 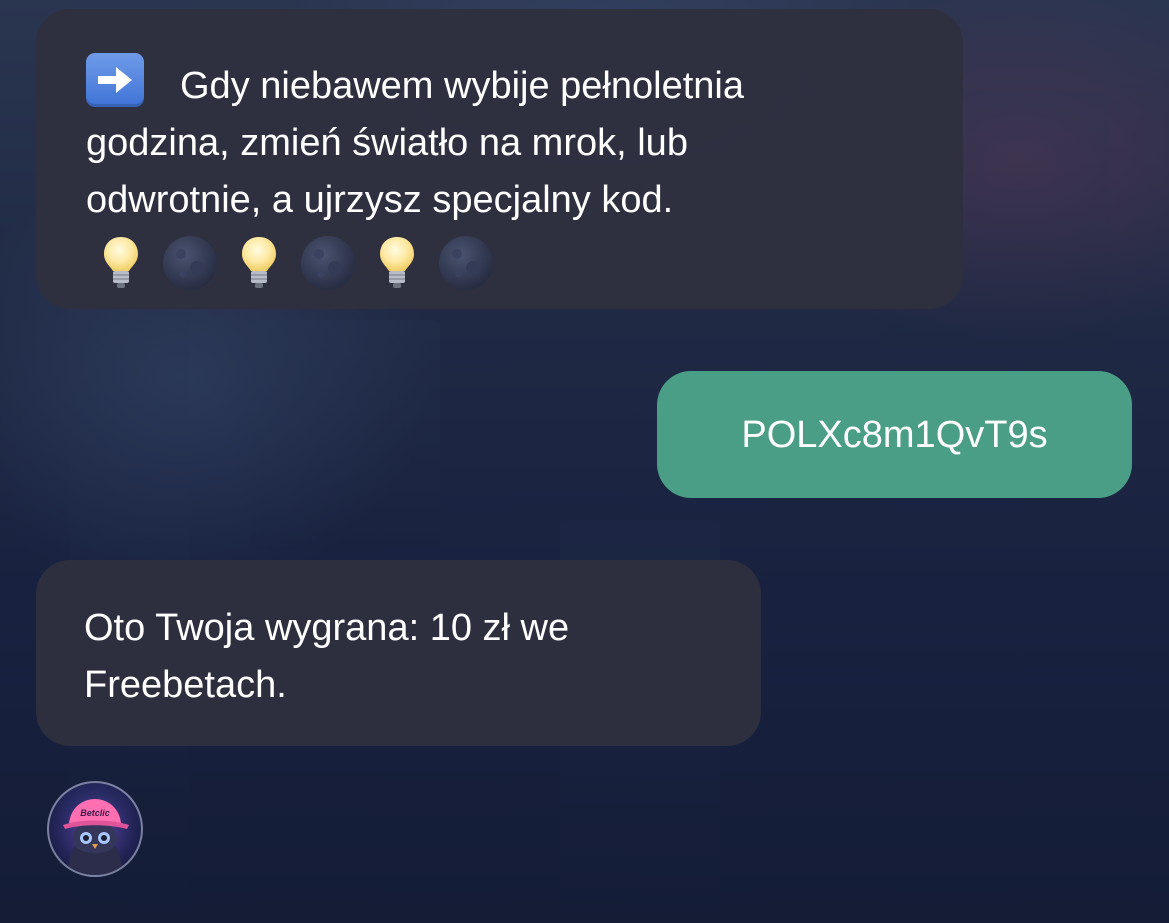 What do you see at coordinates (185, 685) in the screenshot?
I see `message-line: Freebetach.` at bounding box center [185, 685].